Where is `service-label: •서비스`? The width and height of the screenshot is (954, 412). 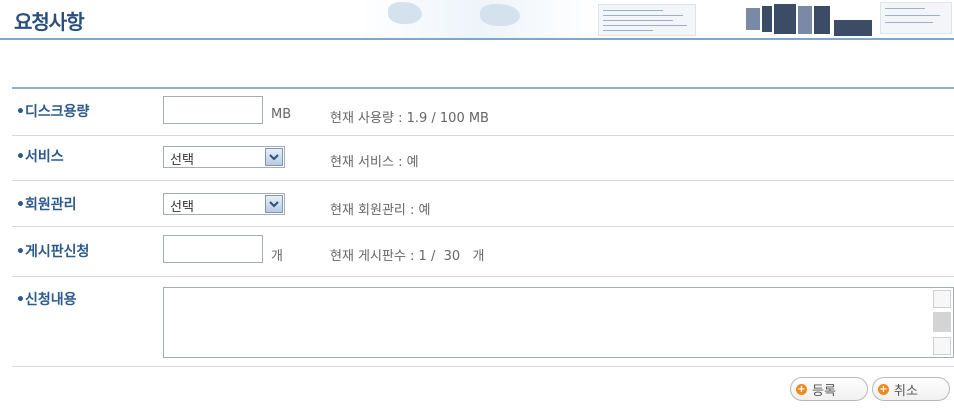
service-label: •서비스 is located at coordinates (40, 157).